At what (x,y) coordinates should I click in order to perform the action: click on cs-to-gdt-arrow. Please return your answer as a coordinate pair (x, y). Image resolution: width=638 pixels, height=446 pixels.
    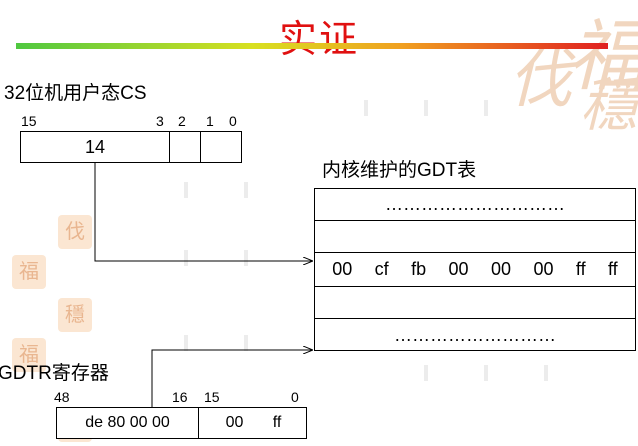
    Looking at the image, I should click on (203, 212).